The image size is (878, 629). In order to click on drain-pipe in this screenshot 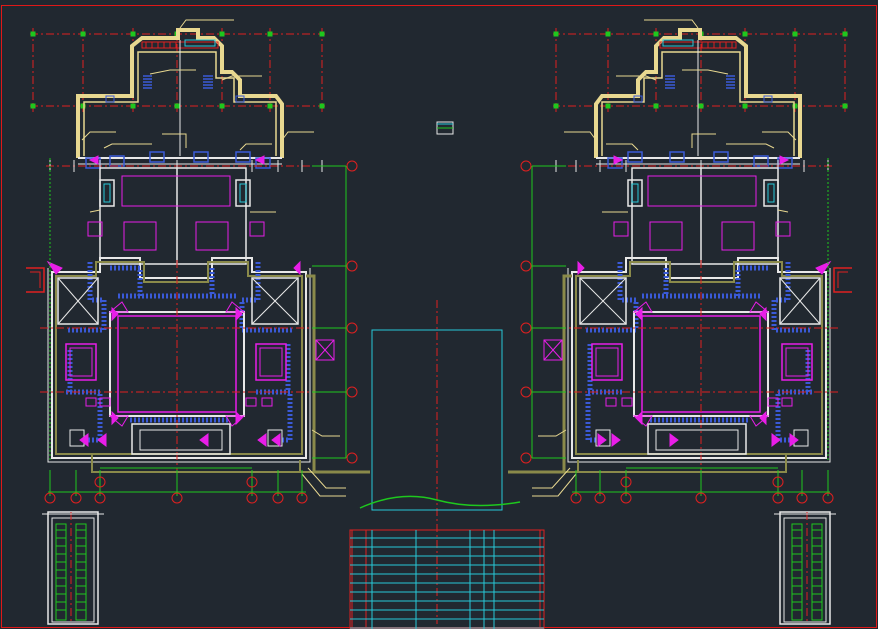, I will do `click(681, 463)`.